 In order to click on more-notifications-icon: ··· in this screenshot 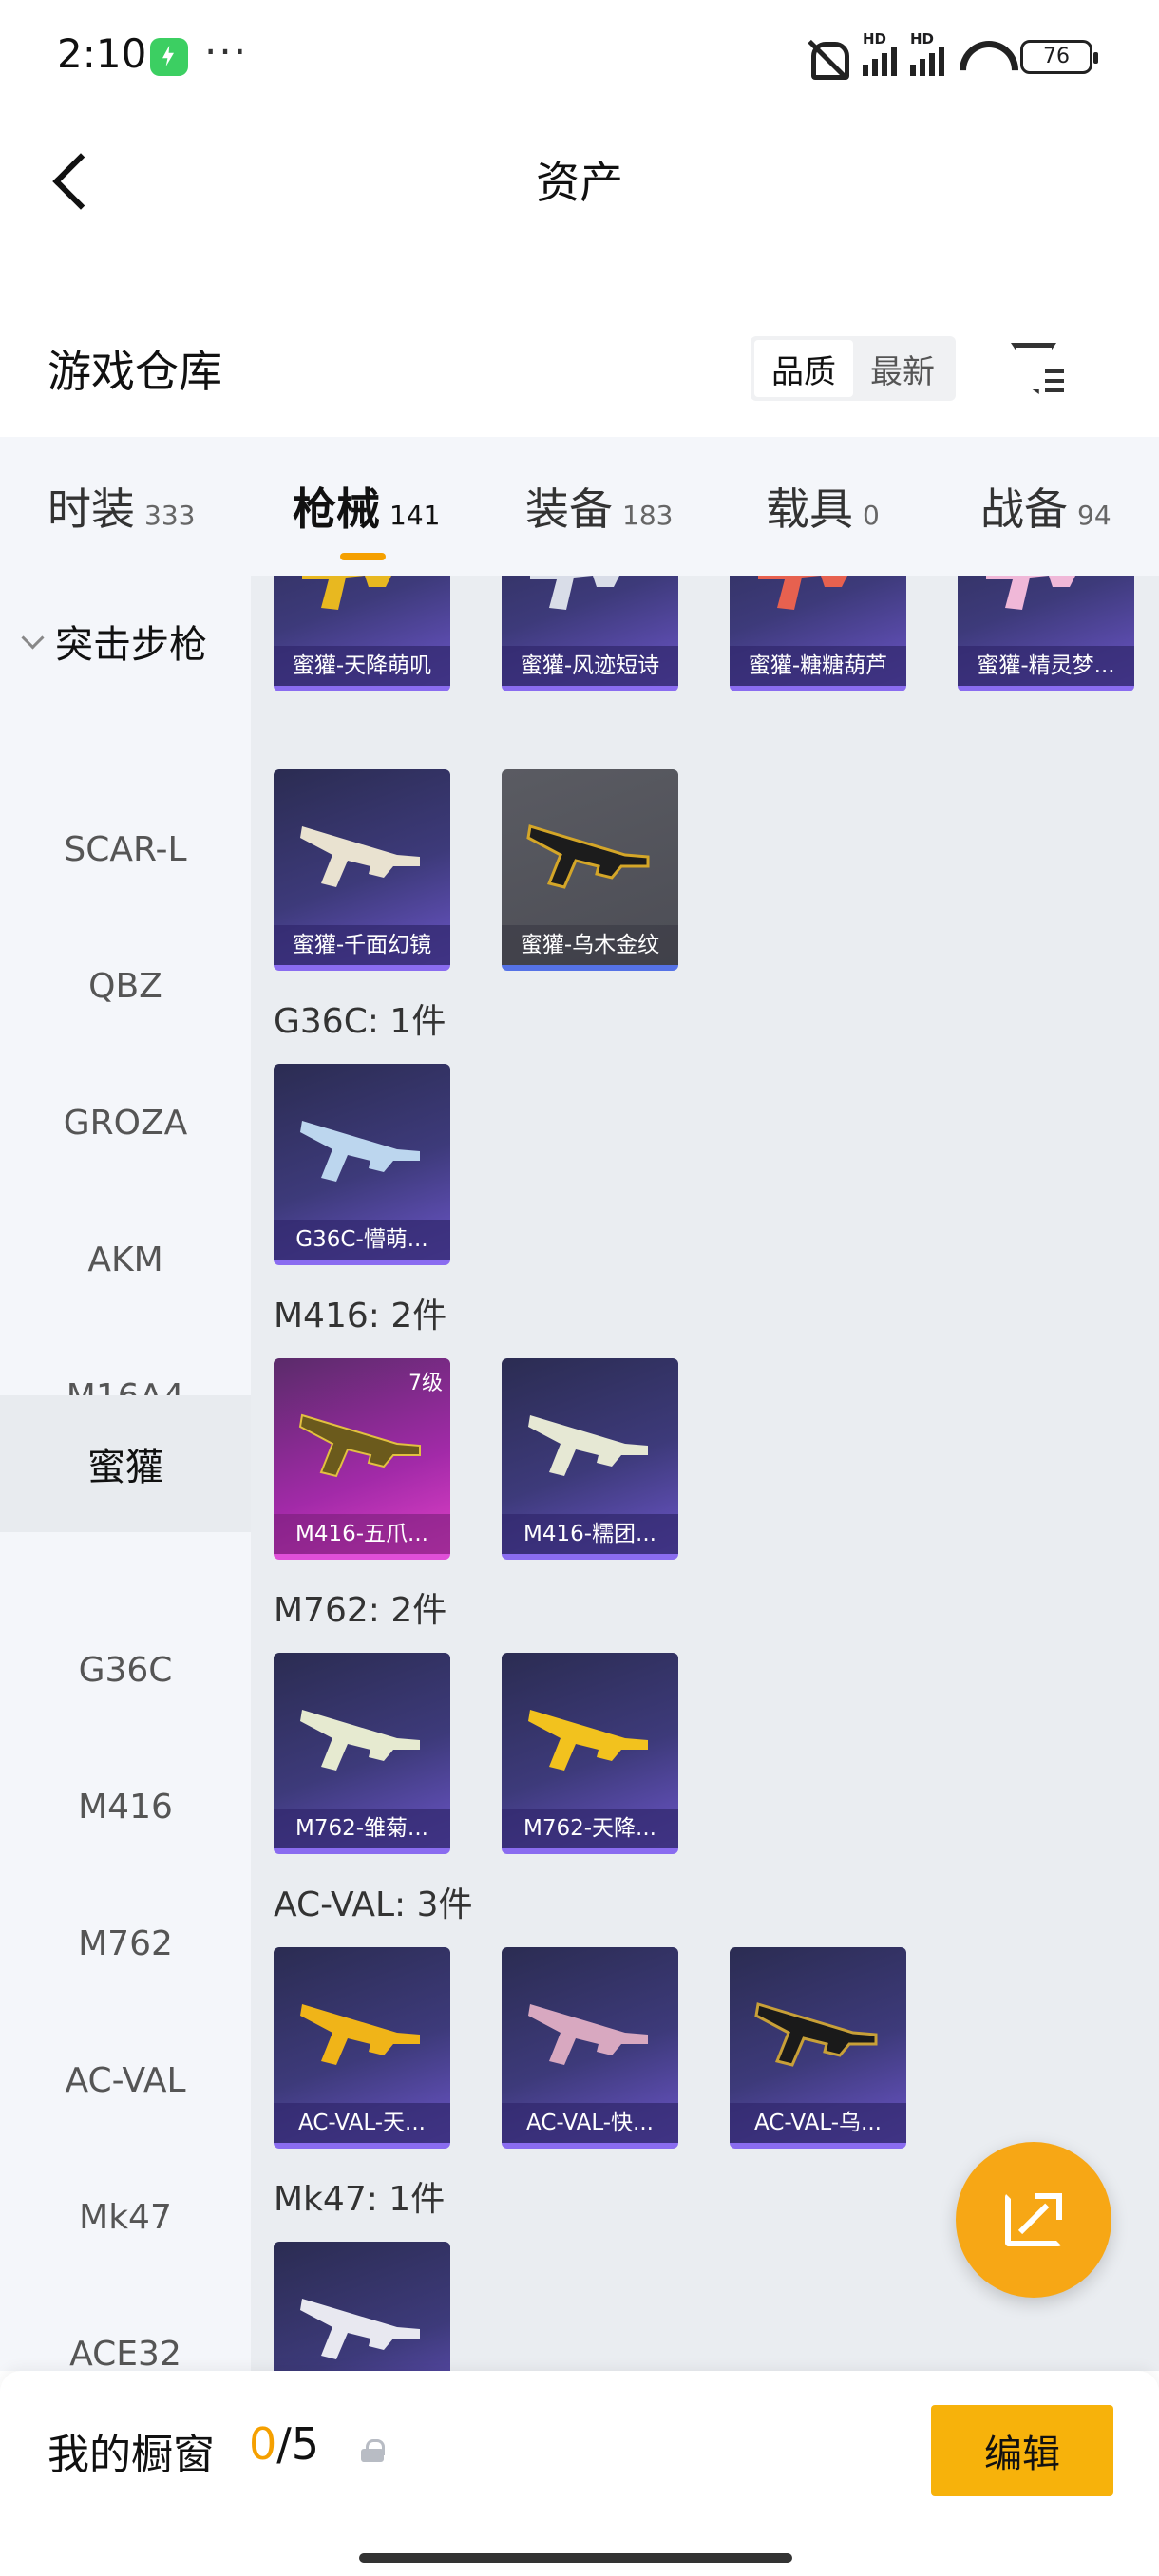, I will do `click(226, 51)`.